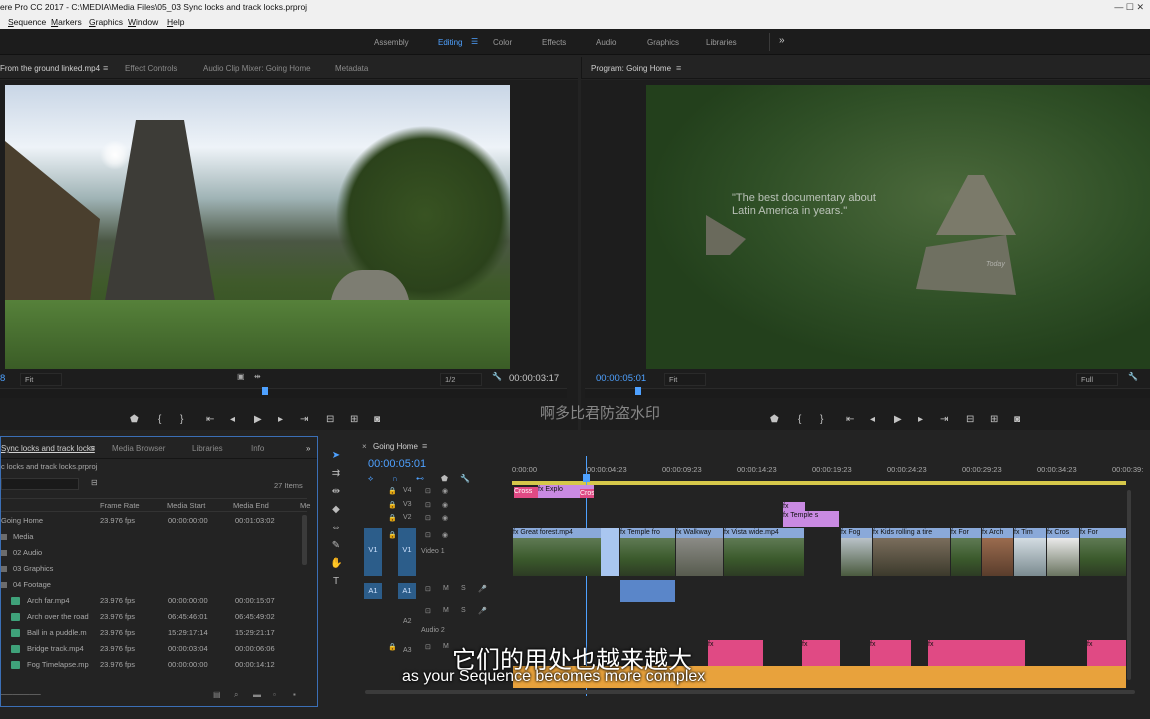  I want to click on video-clip: fx Fog, so click(856, 552).